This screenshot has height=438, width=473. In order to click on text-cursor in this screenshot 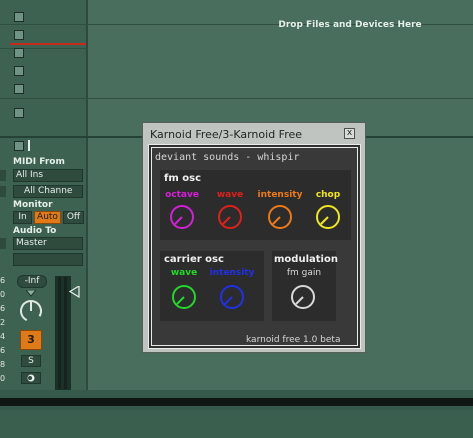, I will do `click(29, 145)`.